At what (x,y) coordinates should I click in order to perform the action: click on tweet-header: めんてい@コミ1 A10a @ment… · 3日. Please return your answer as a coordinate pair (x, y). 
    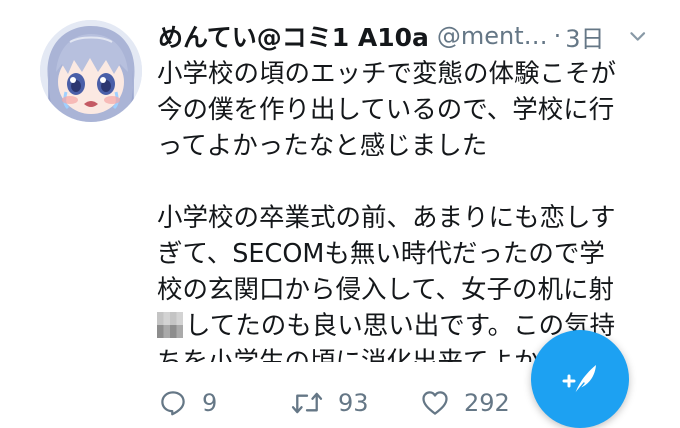
    Looking at the image, I should click on (403, 36).